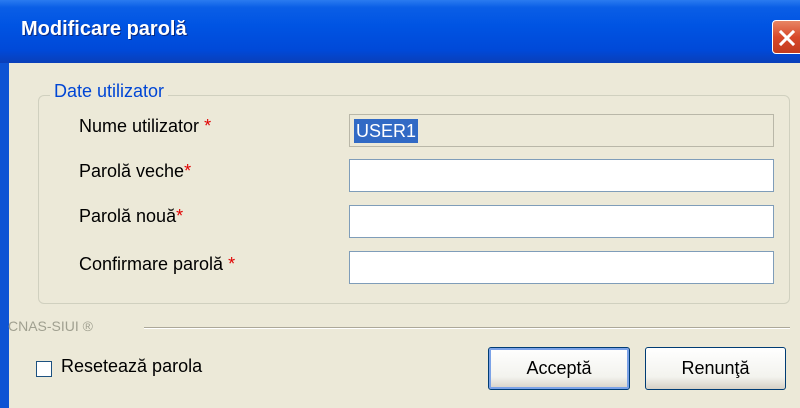 The height and width of the screenshot is (408, 800). Describe the element at coordinates (386, 131) in the screenshot. I see `username-value: USER1` at that location.